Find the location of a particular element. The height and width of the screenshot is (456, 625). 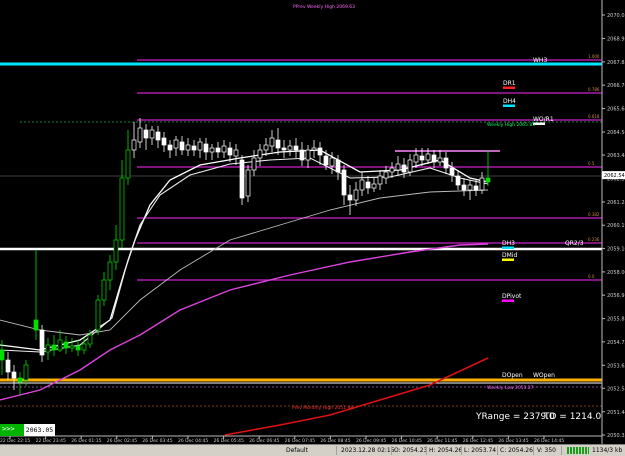

current-price-tag: >>> 2063.05 is located at coordinates (27, 430).